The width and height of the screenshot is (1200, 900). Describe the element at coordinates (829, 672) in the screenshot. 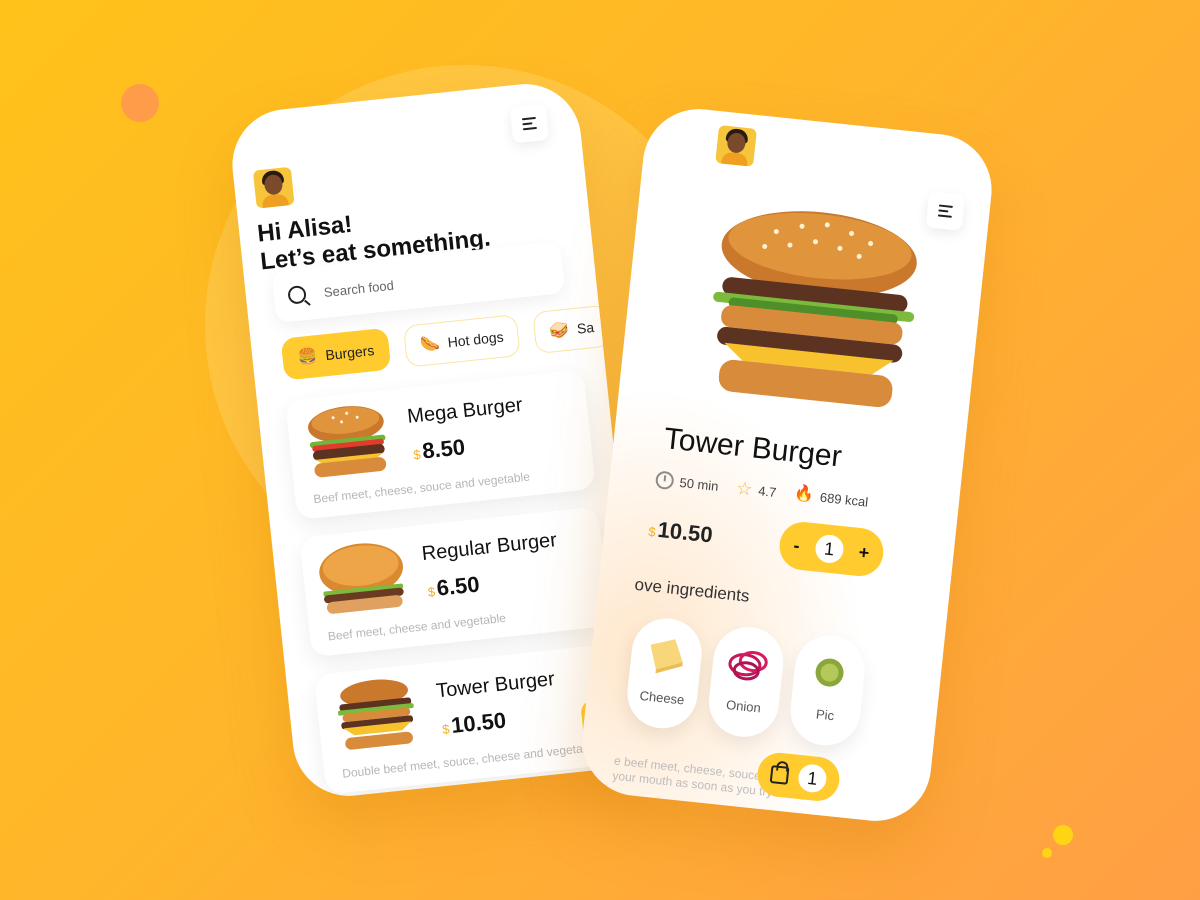

I see `pickle-icon` at that location.